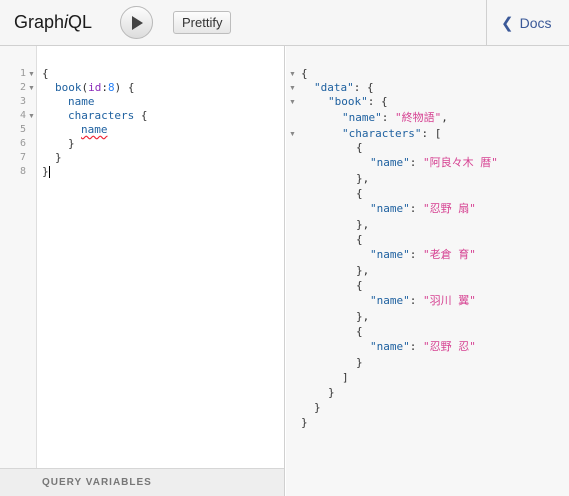  I want to click on line-number: 2, so click(22, 87).